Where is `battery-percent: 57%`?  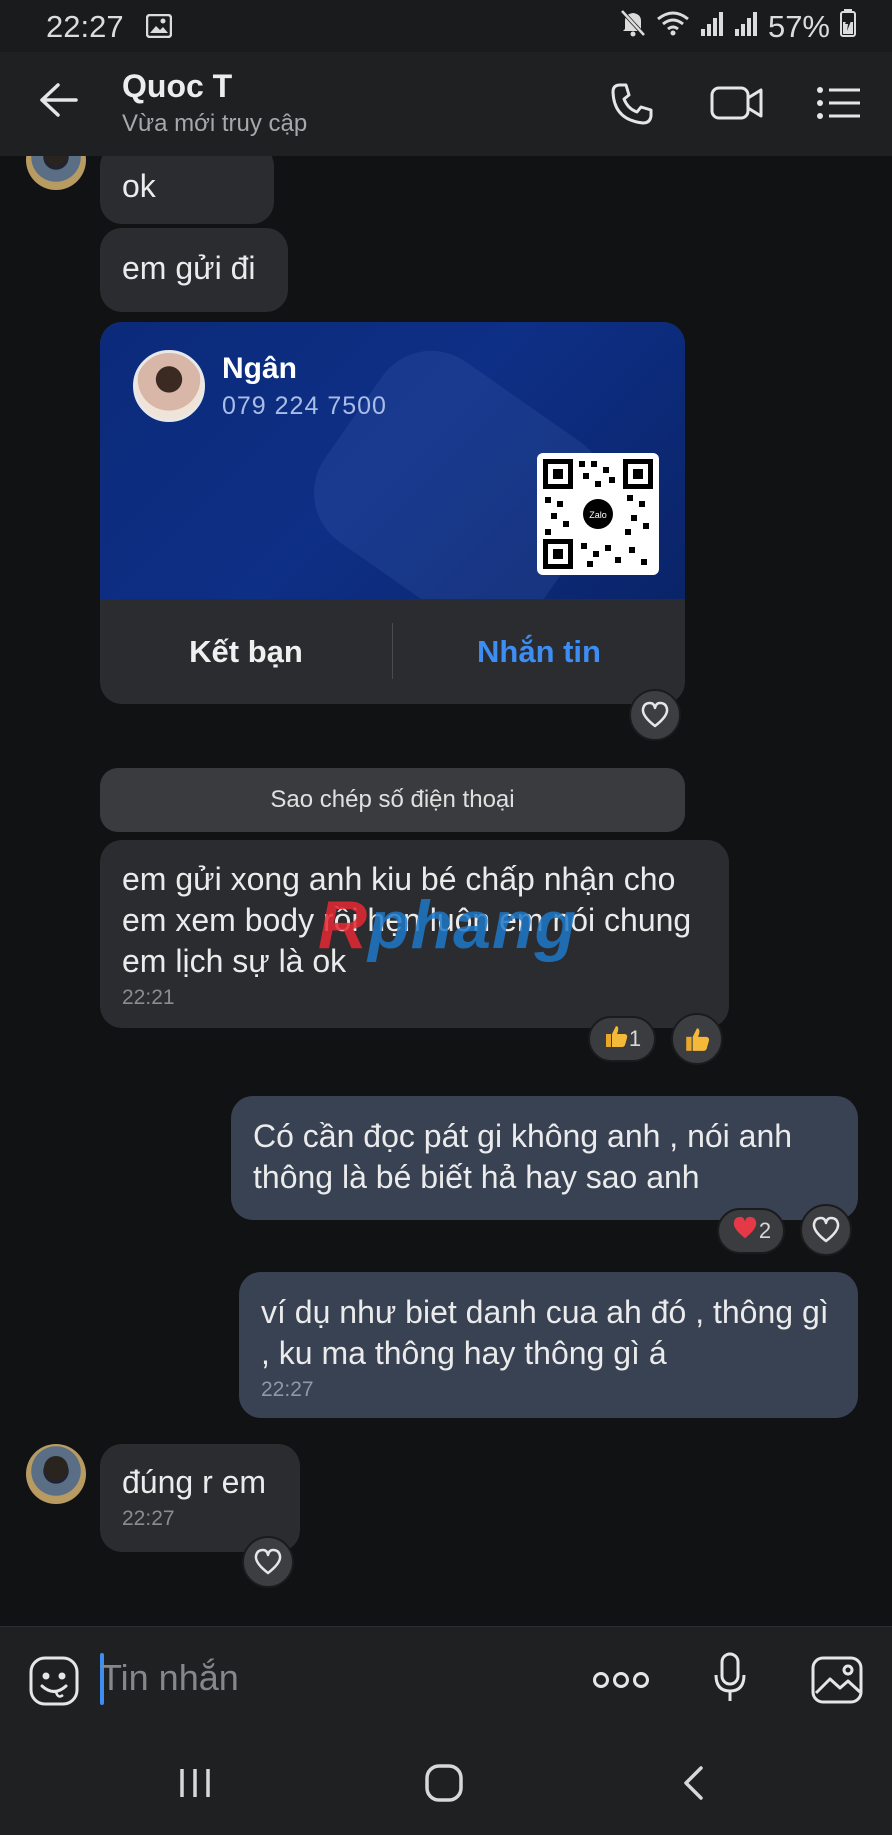
battery-percent: 57% is located at coordinates (798, 26).